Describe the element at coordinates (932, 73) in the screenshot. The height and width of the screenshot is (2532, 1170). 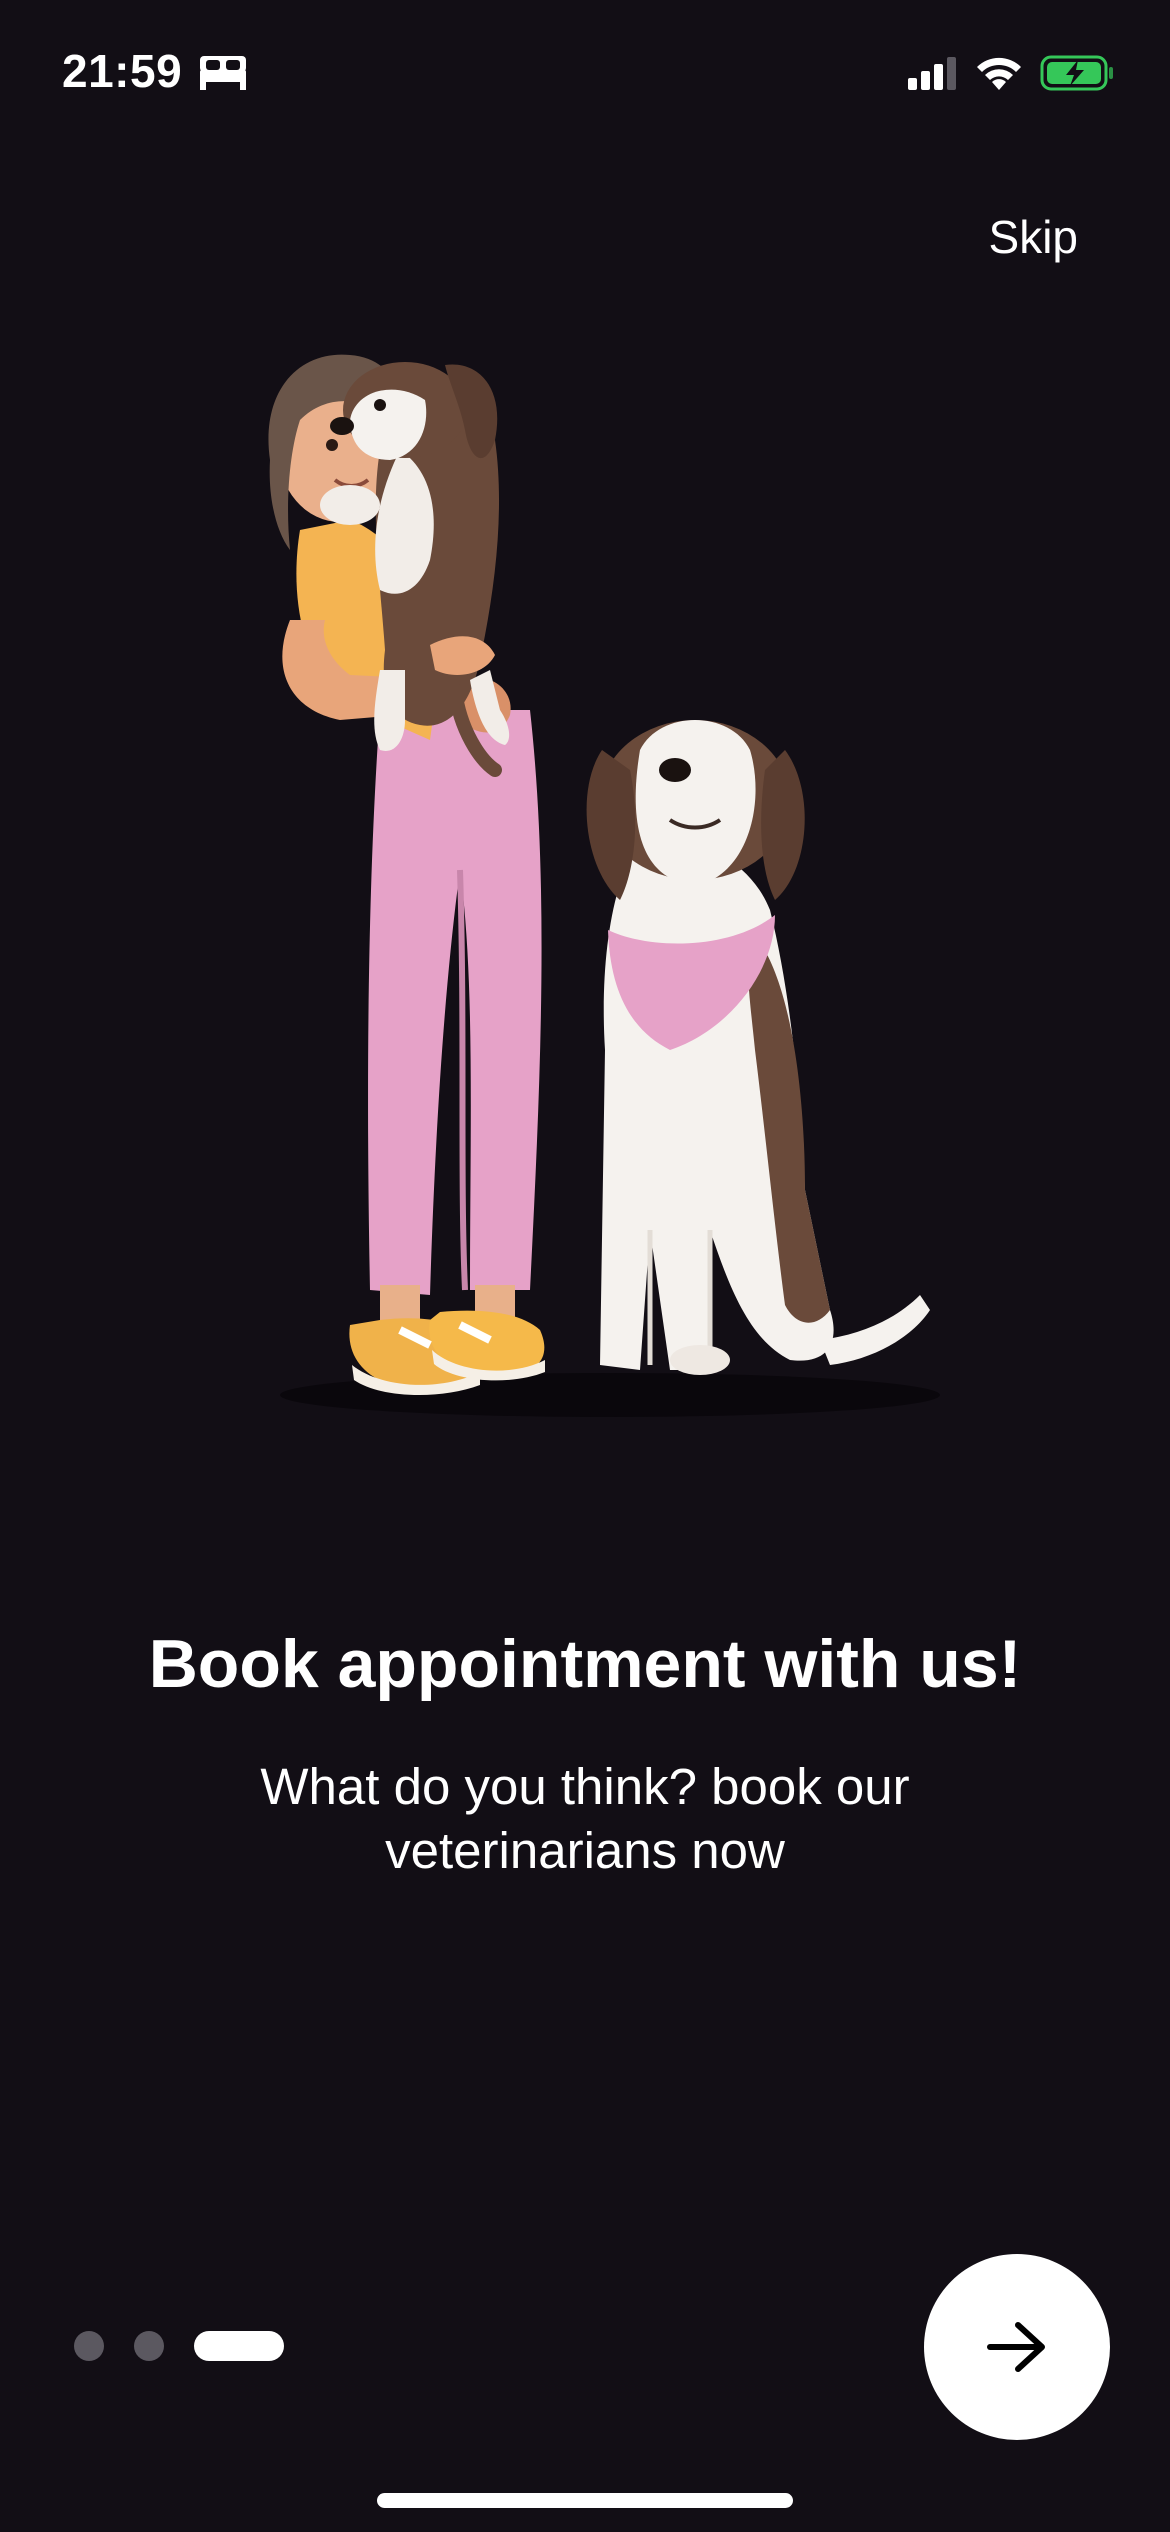
I see `cellular-signal-icon` at that location.